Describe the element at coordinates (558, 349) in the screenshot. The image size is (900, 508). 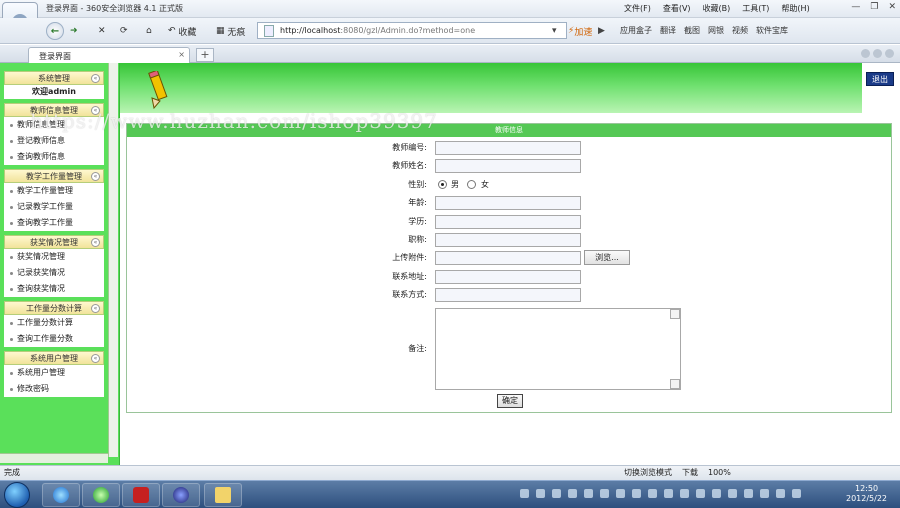
I see `remark-textarea` at that location.